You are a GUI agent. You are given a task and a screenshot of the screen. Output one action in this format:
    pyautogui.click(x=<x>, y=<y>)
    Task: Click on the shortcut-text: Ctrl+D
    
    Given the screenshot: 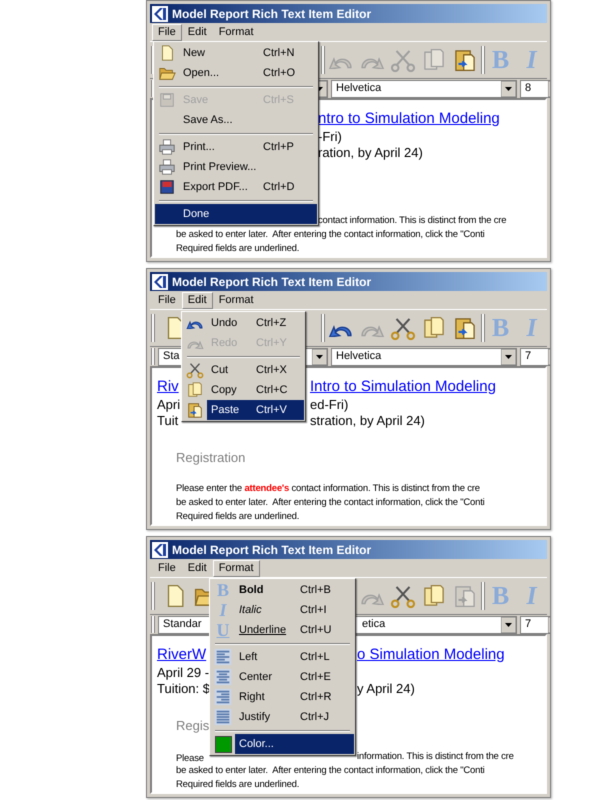 What is the action you would take?
    pyautogui.click(x=278, y=186)
    